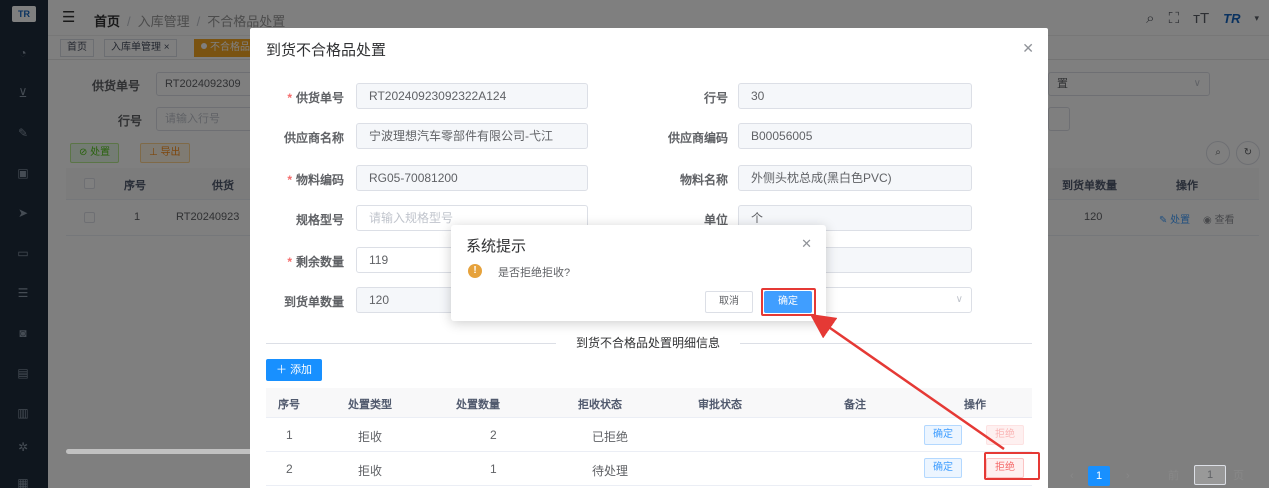 This screenshot has width=1269, height=488. I want to click on warning-icon: !, so click(475, 271).